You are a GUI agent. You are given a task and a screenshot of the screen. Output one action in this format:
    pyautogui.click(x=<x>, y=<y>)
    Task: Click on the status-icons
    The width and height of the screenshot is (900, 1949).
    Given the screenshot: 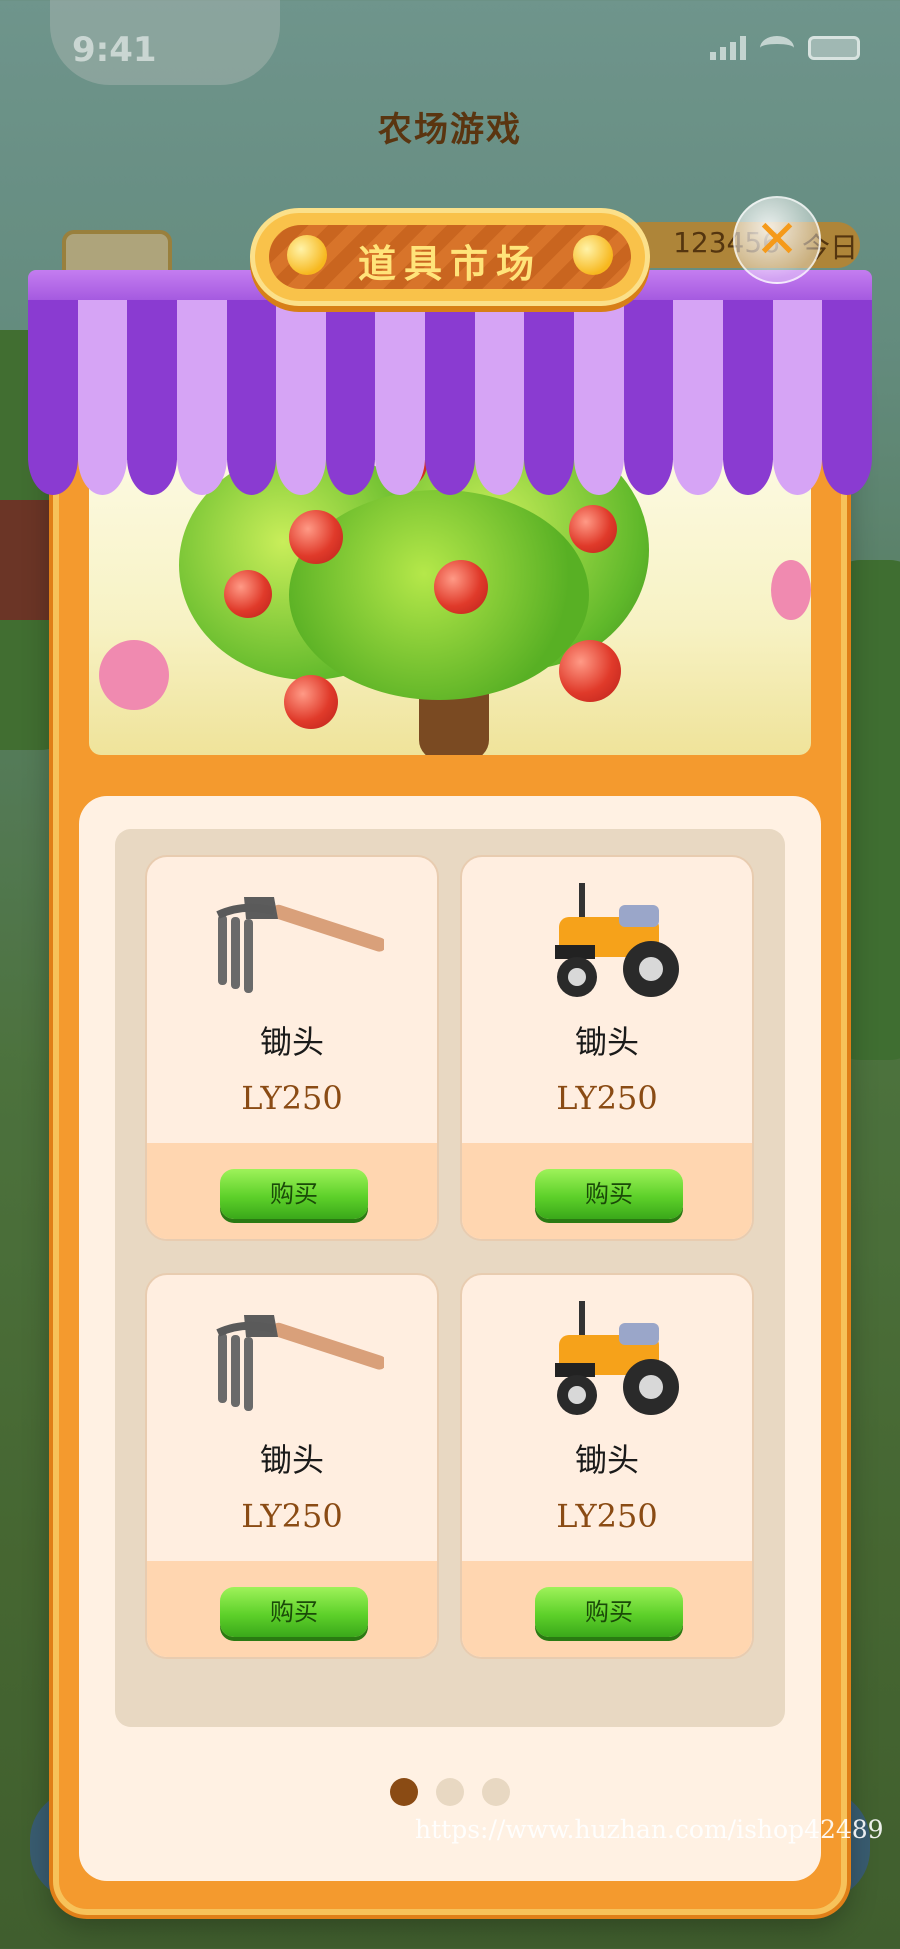 What is the action you would take?
    pyautogui.click(x=785, y=48)
    